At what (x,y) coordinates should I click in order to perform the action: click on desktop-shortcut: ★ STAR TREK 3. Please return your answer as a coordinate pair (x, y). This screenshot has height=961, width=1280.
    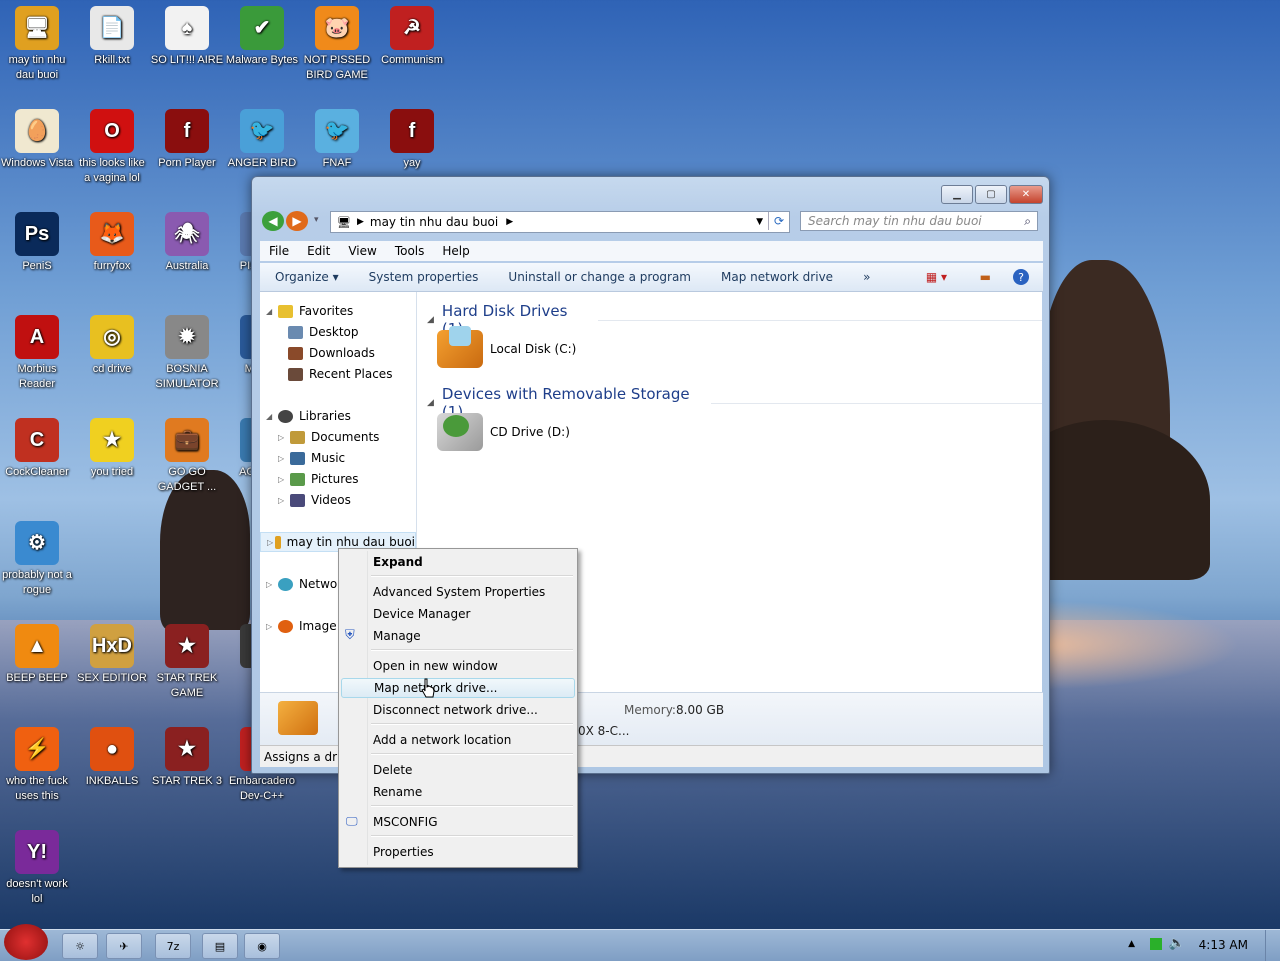
    Looking at the image, I should click on (187, 755).